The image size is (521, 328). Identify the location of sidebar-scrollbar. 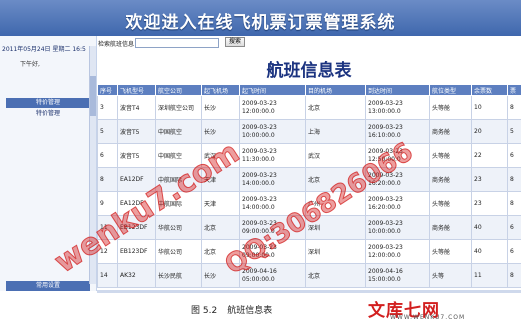
(92, 165).